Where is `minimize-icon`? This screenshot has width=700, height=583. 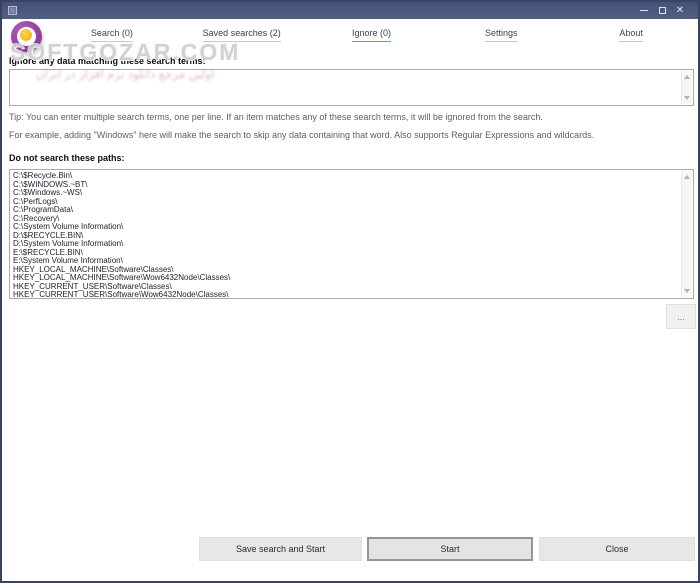
minimize-icon is located at coordinates (644, 10).